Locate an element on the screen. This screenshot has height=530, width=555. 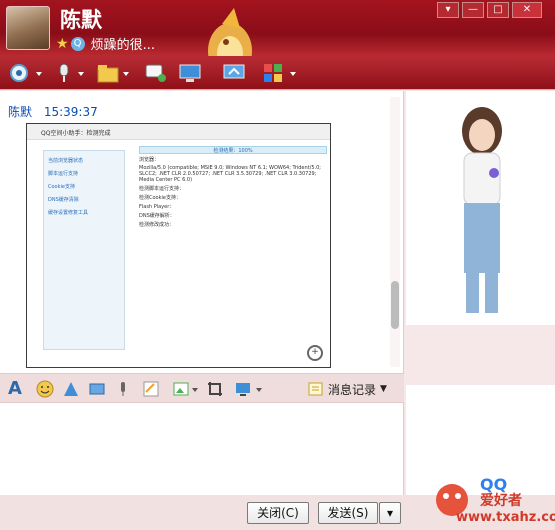
remote-assist-icon is located at coordinates (234, 73).